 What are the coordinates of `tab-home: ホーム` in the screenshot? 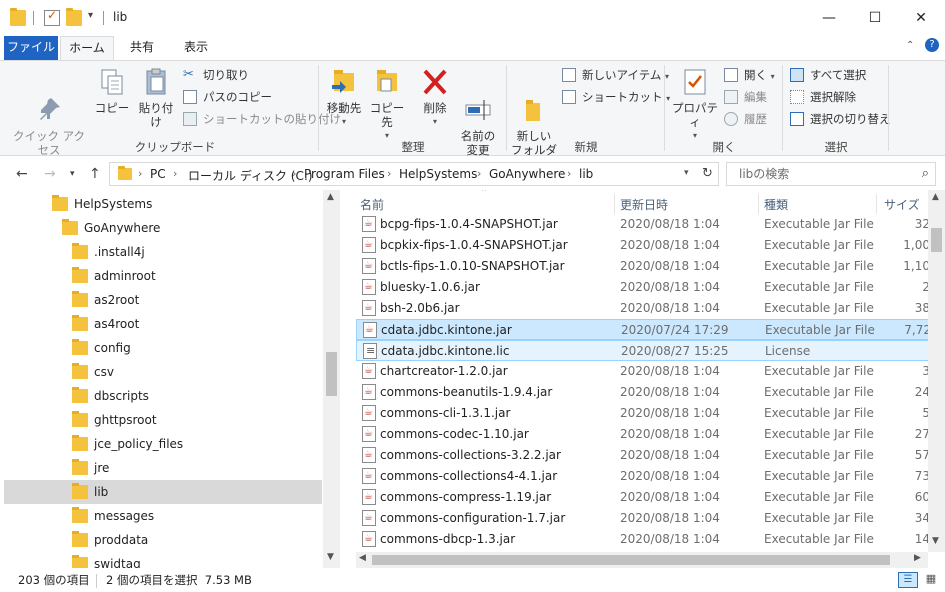 It's located at (87, 48).